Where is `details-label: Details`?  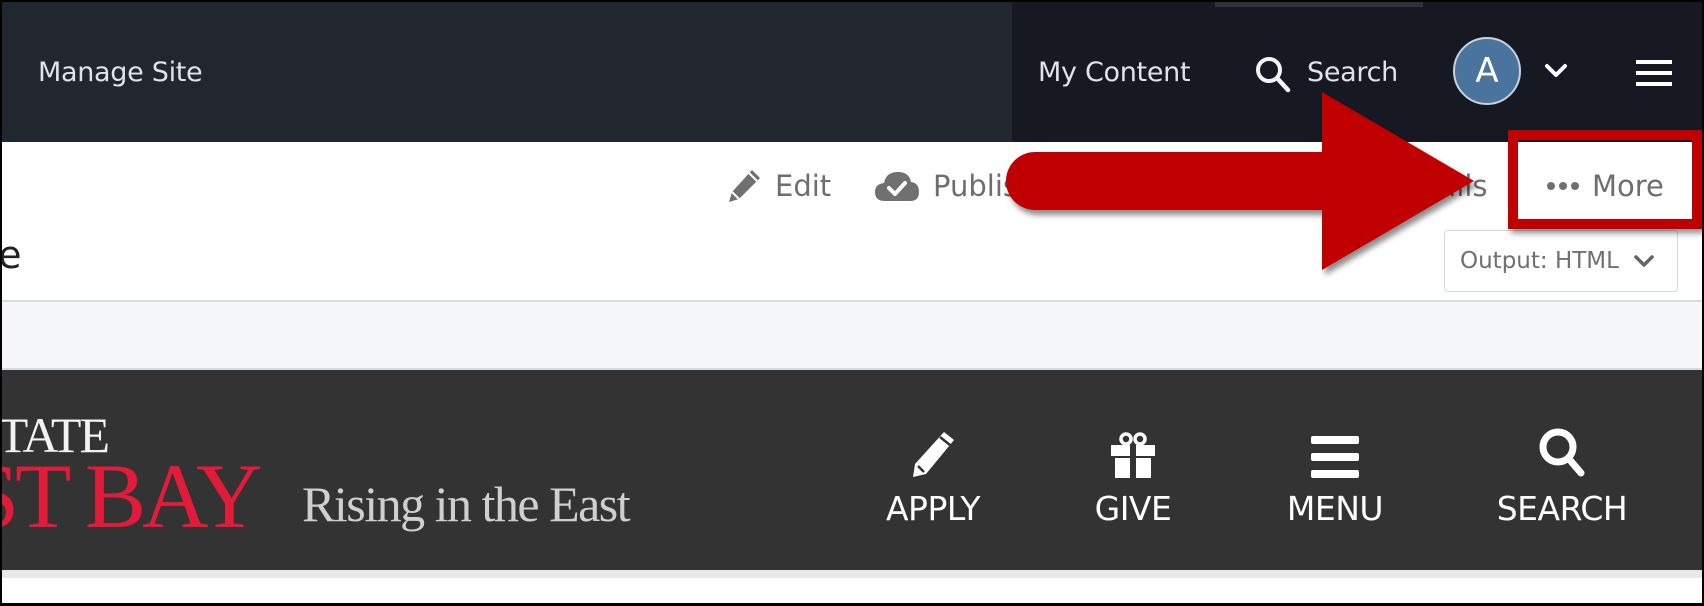
details-label: Details is located at coordinates (1437, 186).